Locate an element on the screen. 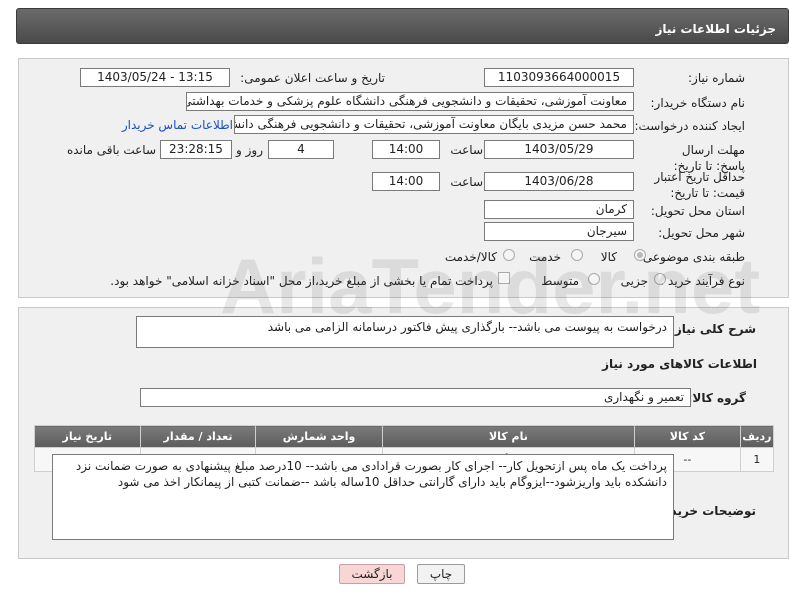  category-option-goods: کالا is located at coordinates (608, 257).